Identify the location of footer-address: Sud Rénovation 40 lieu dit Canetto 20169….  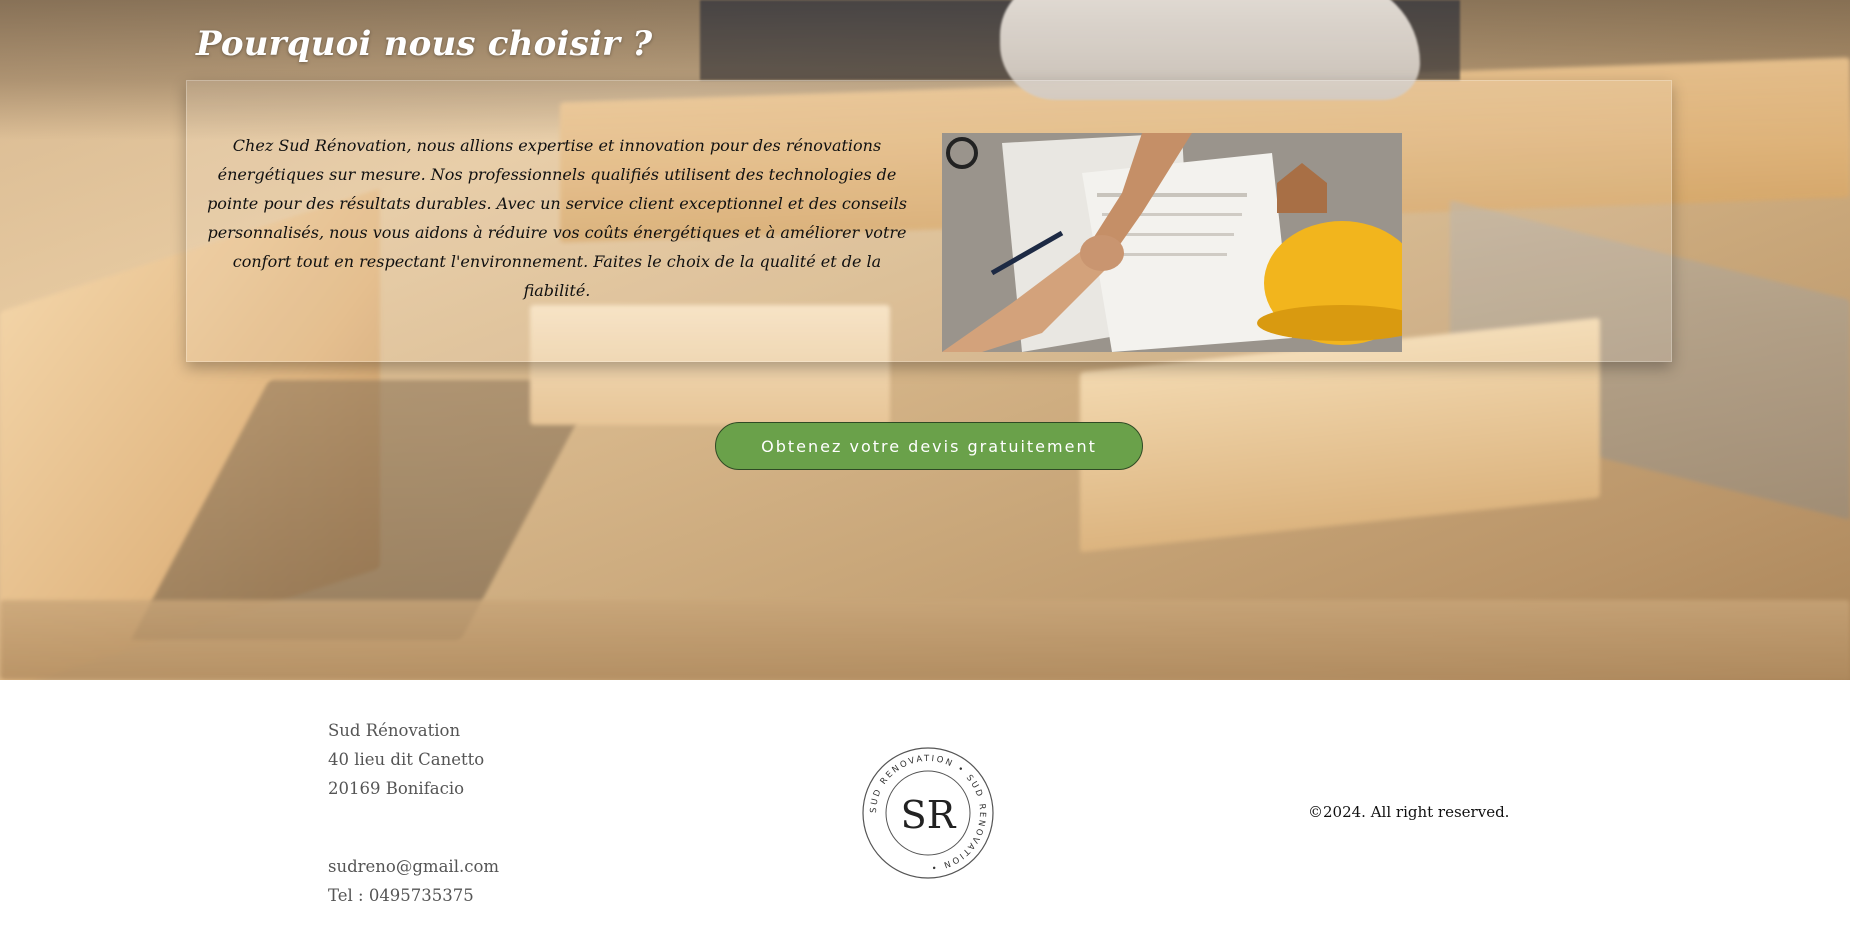
(406, 759).